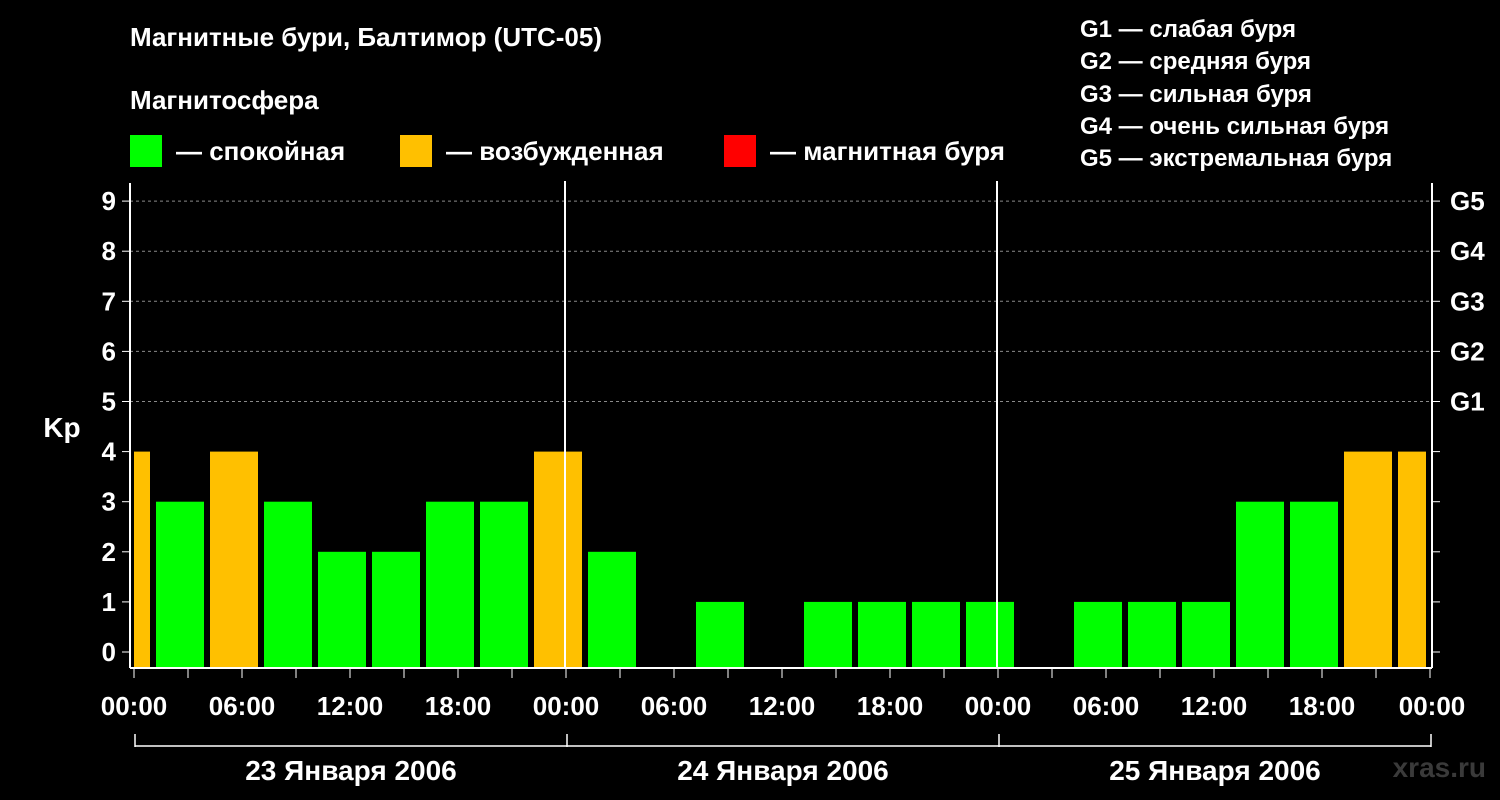 The image size is (1500, 800). I want to click on x-tick-label-6: 12:00, so click(782, 706).